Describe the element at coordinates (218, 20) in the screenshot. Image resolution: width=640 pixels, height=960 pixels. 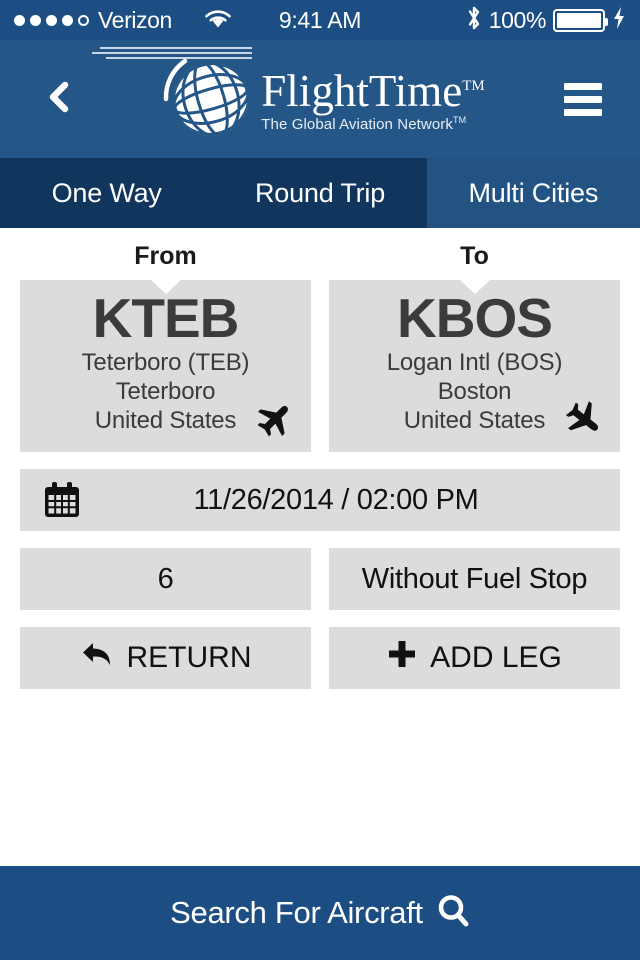
I see `wifi-icon` at that location.